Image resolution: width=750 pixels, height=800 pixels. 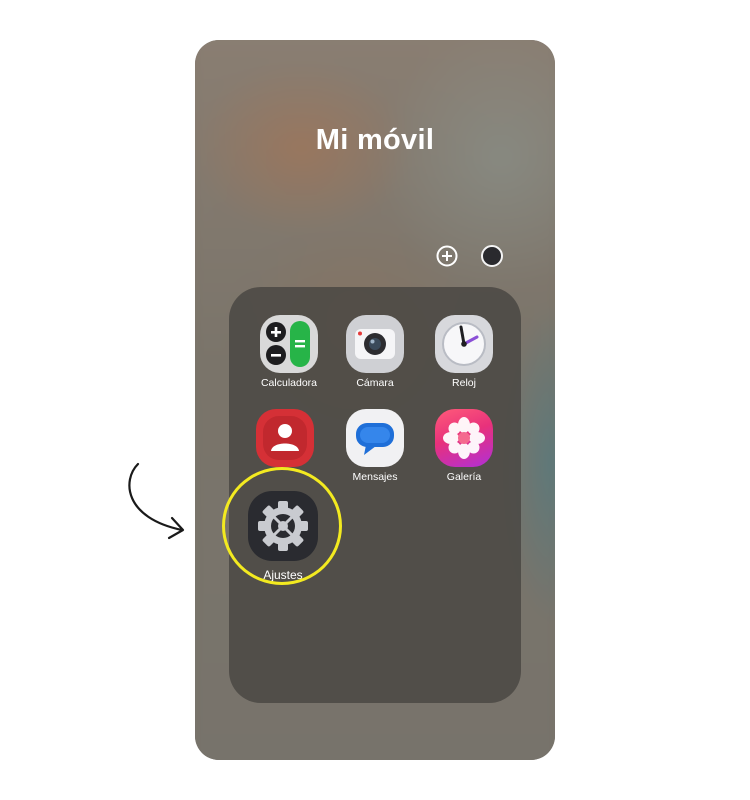 I want to click on app-galeria: Galería, so click(x=464, y=446).